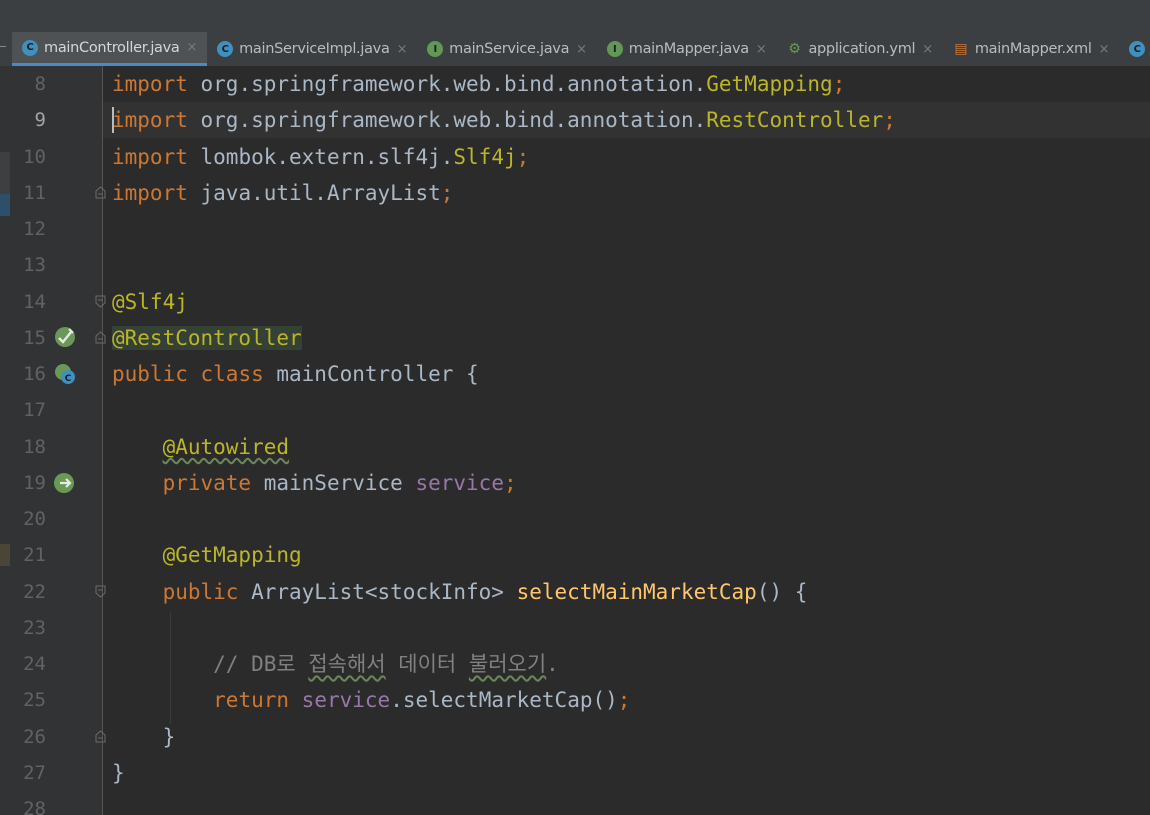 This screenshot has height=815, width=1150. What do you see at coordinates (575, 16) in the screenshot?
I see `title-strip` at bounding box center [575, 16].